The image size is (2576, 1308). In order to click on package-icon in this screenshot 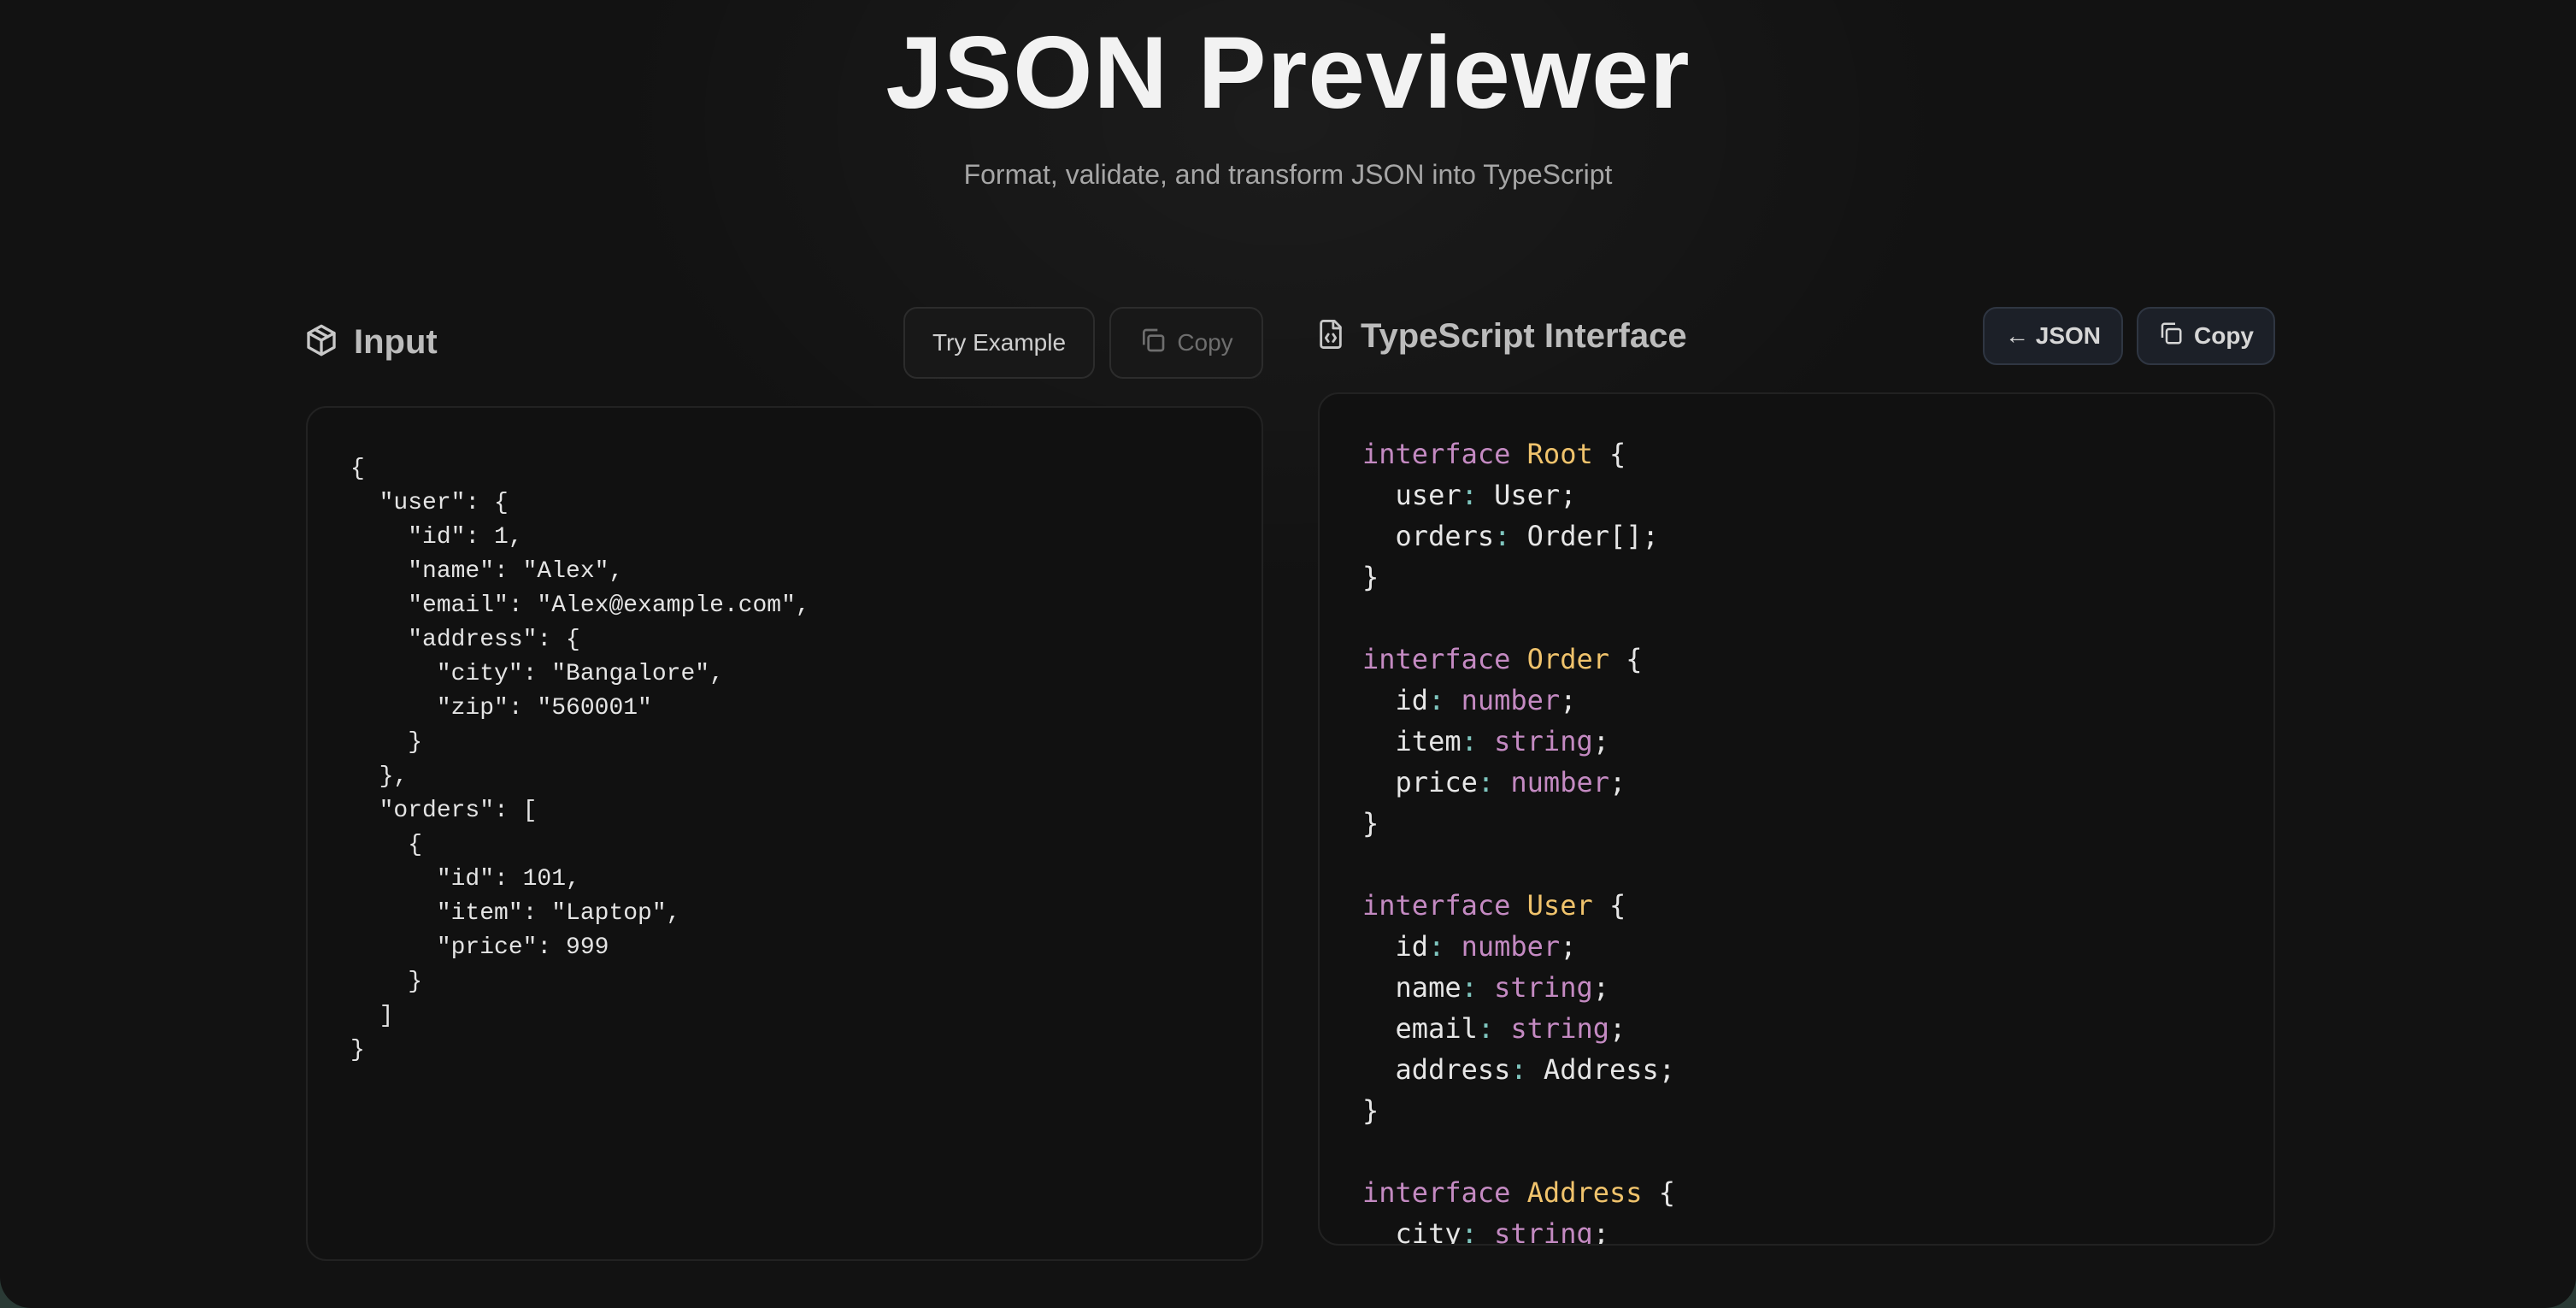, I will do `click(321, 342)`.